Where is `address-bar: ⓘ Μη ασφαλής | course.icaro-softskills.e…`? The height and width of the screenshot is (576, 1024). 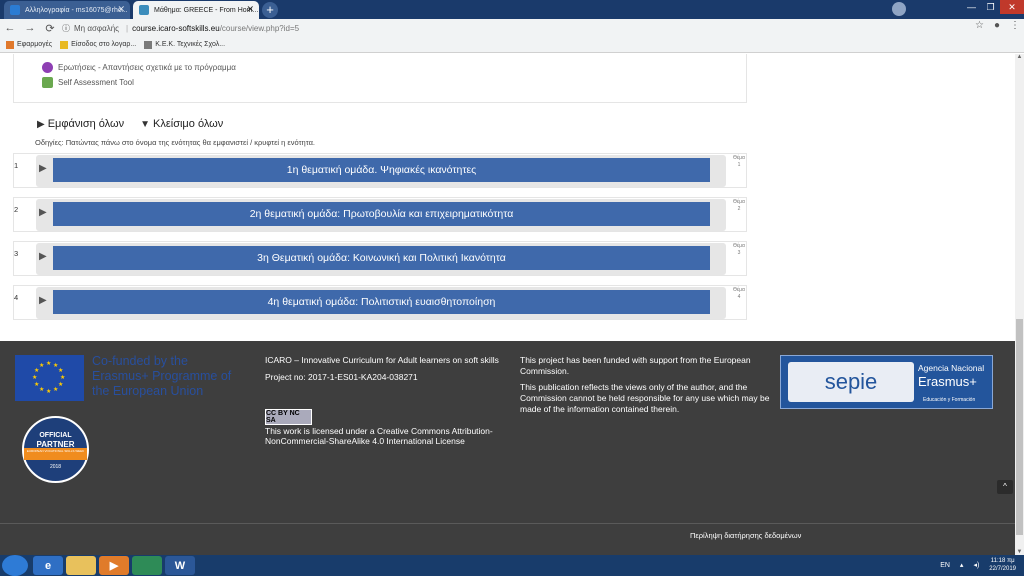 address-bar: ⓘ Μη ασφαλής | course.icaro-softskills.e… is located at coordinates (512, 28).